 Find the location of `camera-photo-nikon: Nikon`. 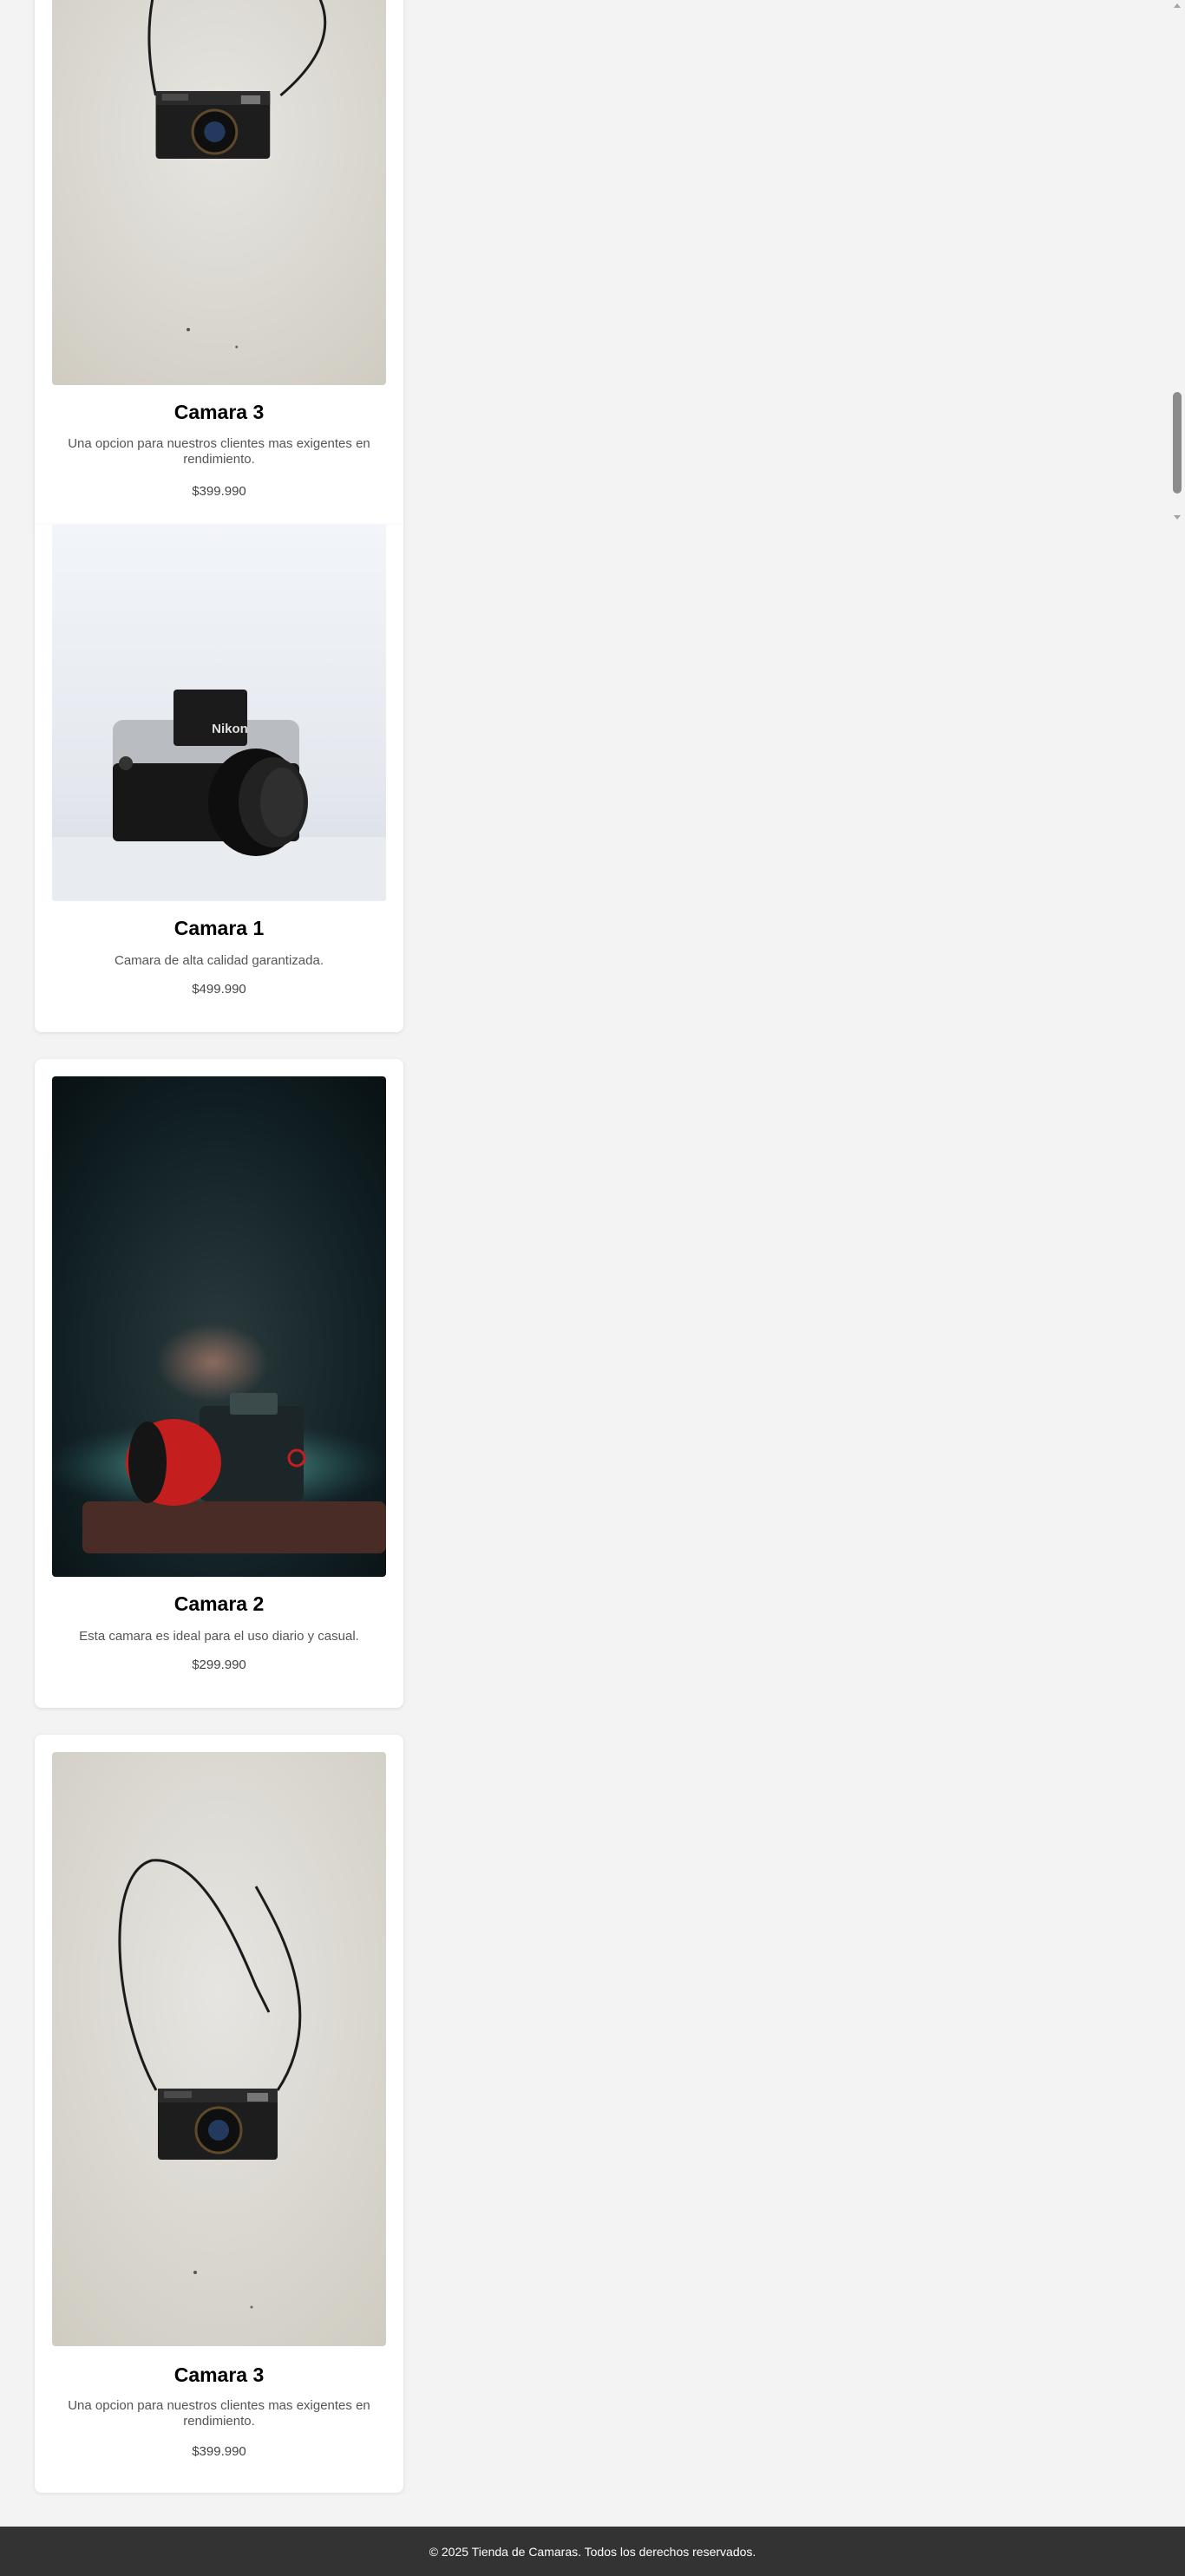

camera-photo-nikon: Nikon is located at coordinates (219, 713).